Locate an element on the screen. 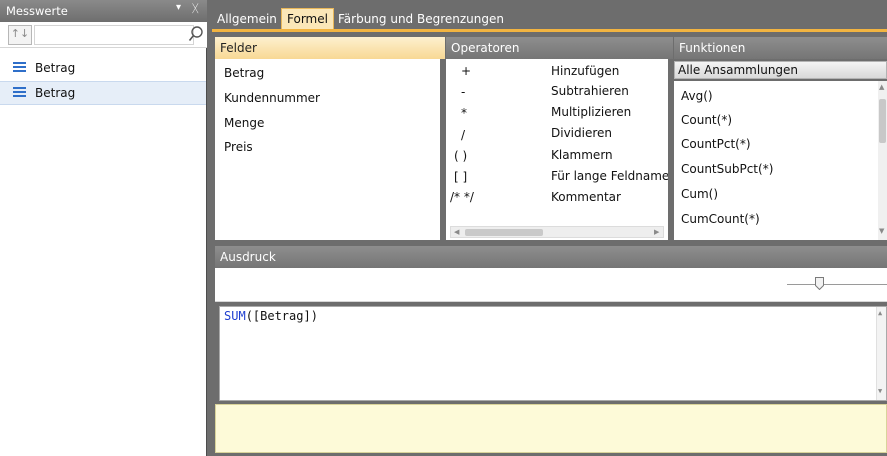  operator-name: Für lange Feldnamen is located at coordinates (609, 176).